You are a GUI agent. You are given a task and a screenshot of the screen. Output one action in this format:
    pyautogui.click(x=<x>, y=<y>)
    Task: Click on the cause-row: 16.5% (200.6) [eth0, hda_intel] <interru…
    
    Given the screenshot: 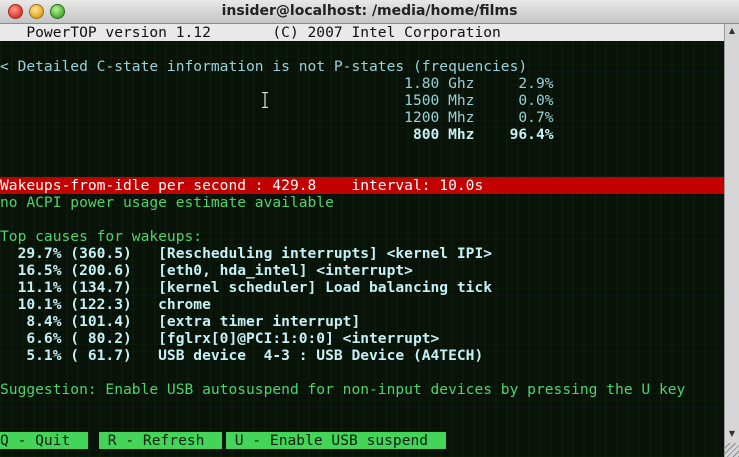 What is the action you would take?
    pyautogui.click(x=206, y=270)
    